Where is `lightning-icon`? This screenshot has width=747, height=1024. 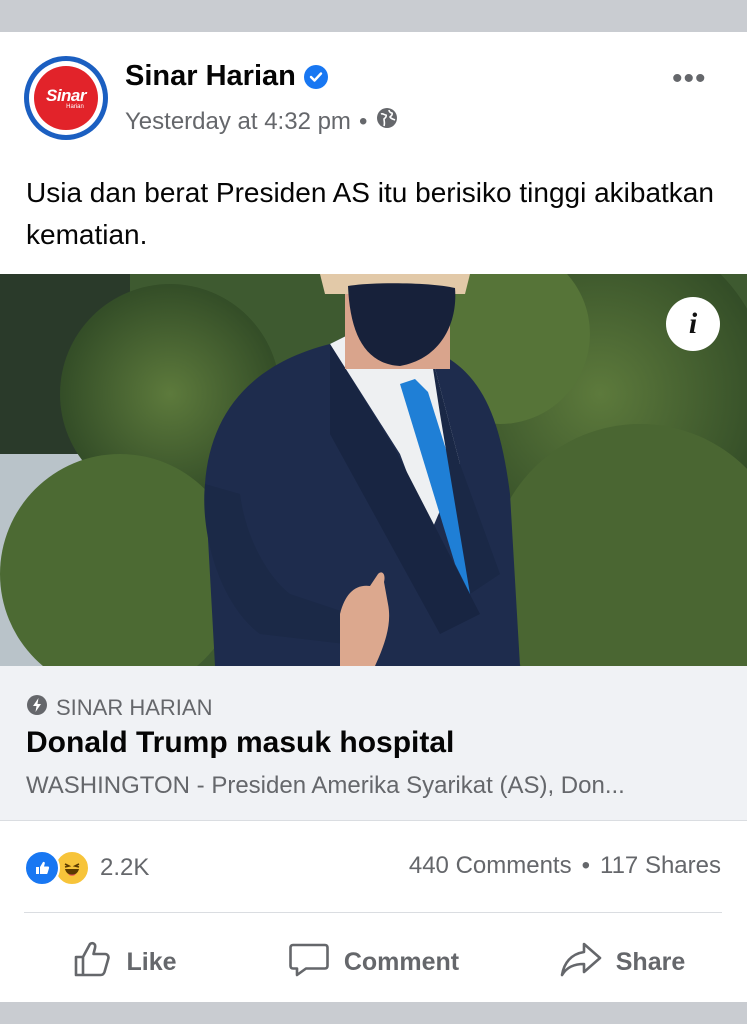 lightning-icon is located at coordinates (37, 708).